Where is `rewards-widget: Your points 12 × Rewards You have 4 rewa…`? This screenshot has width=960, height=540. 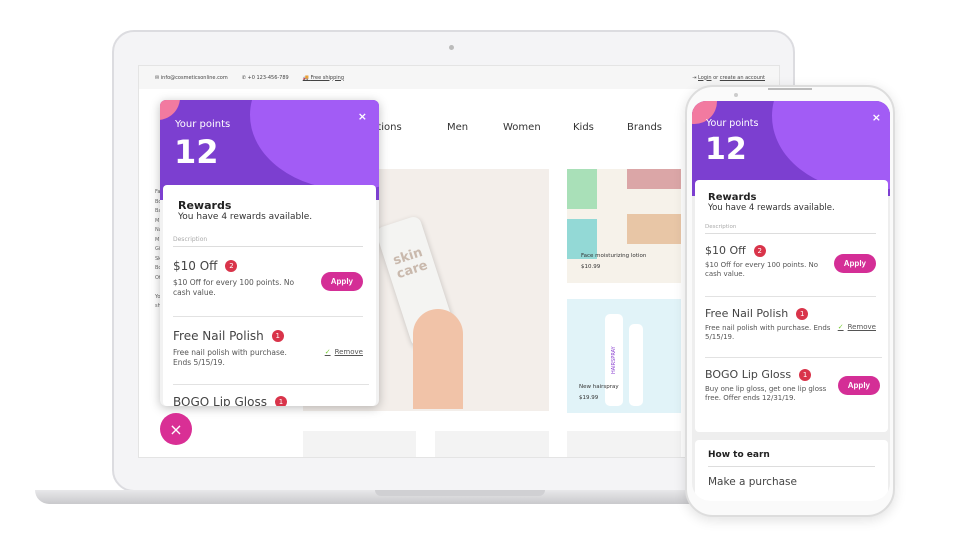
rewards-widget: Your points 12 × Rewards You have 4 rewa… is located at coordinates (269, 253).